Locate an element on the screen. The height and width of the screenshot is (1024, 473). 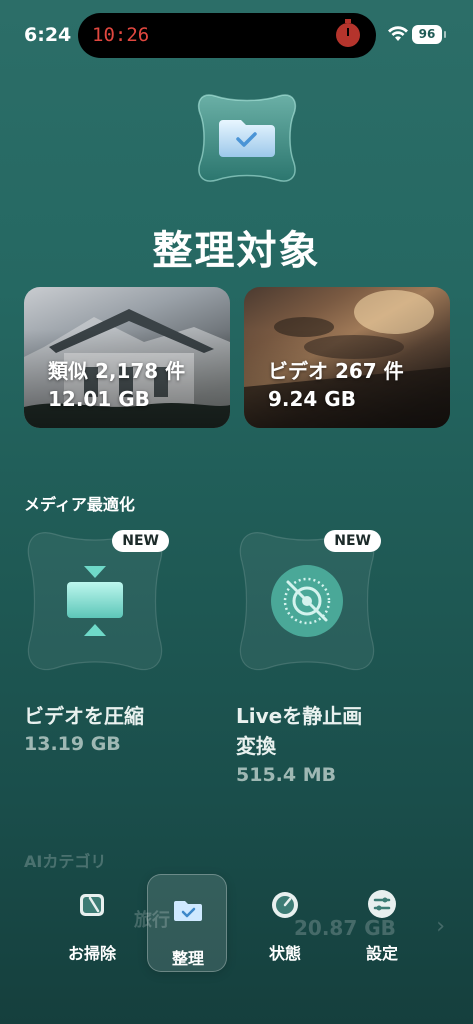
live-to-still-label-line2: 変換 is located at coordinates (256, 746).